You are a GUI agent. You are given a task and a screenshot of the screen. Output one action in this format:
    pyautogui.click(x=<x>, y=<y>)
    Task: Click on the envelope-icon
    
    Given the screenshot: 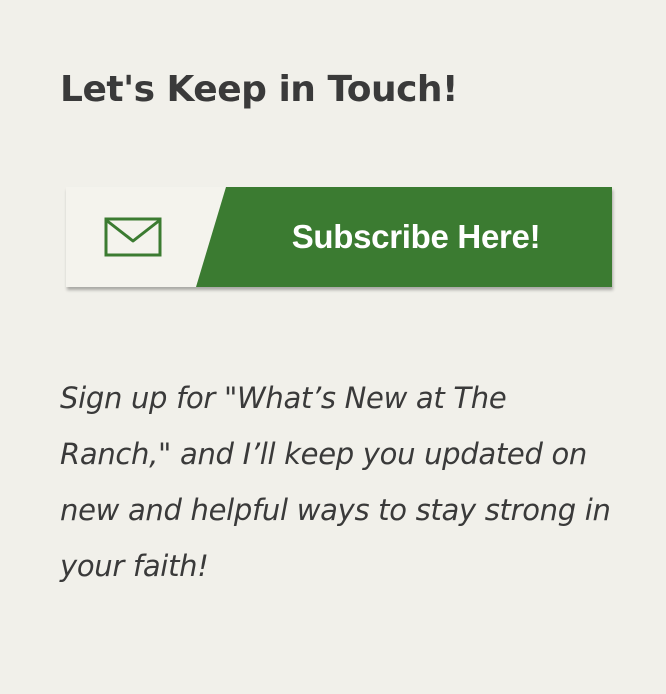 What is the action you would take?
    pyautogui.click(x=133, y=237)
    